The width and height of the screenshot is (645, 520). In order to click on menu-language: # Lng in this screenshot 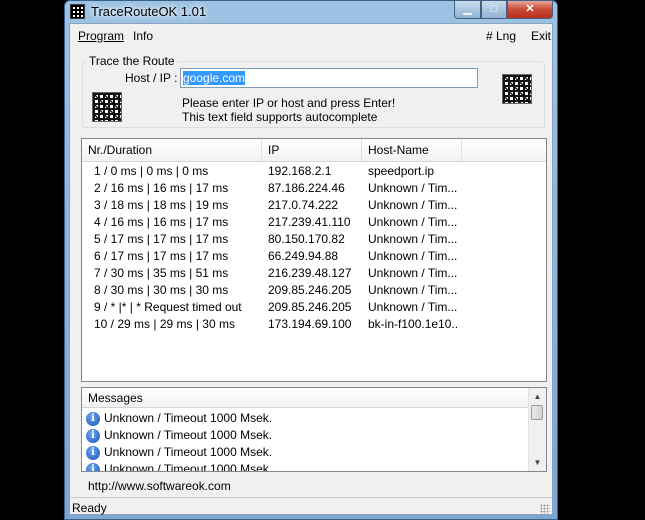, I will do `click(501, 36)`.